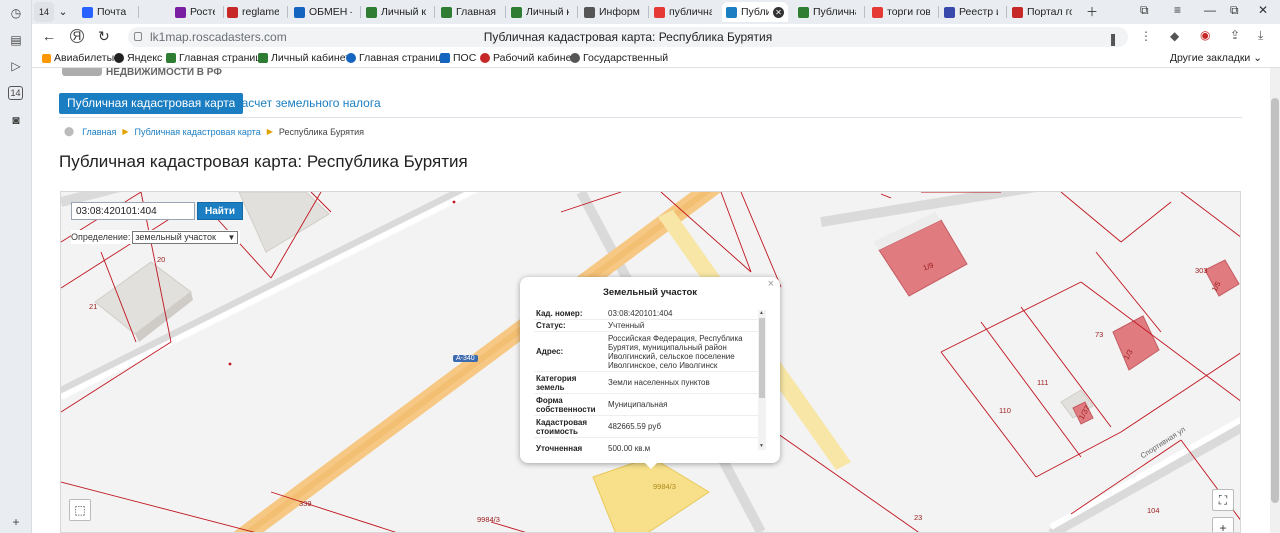 Image resolution: width=1280 pixels, height=533 pixels. What do you see at coordinates (556, 382) in the screenshot?
I see `row-key: Категория земель` at bounding box center [556, 382].